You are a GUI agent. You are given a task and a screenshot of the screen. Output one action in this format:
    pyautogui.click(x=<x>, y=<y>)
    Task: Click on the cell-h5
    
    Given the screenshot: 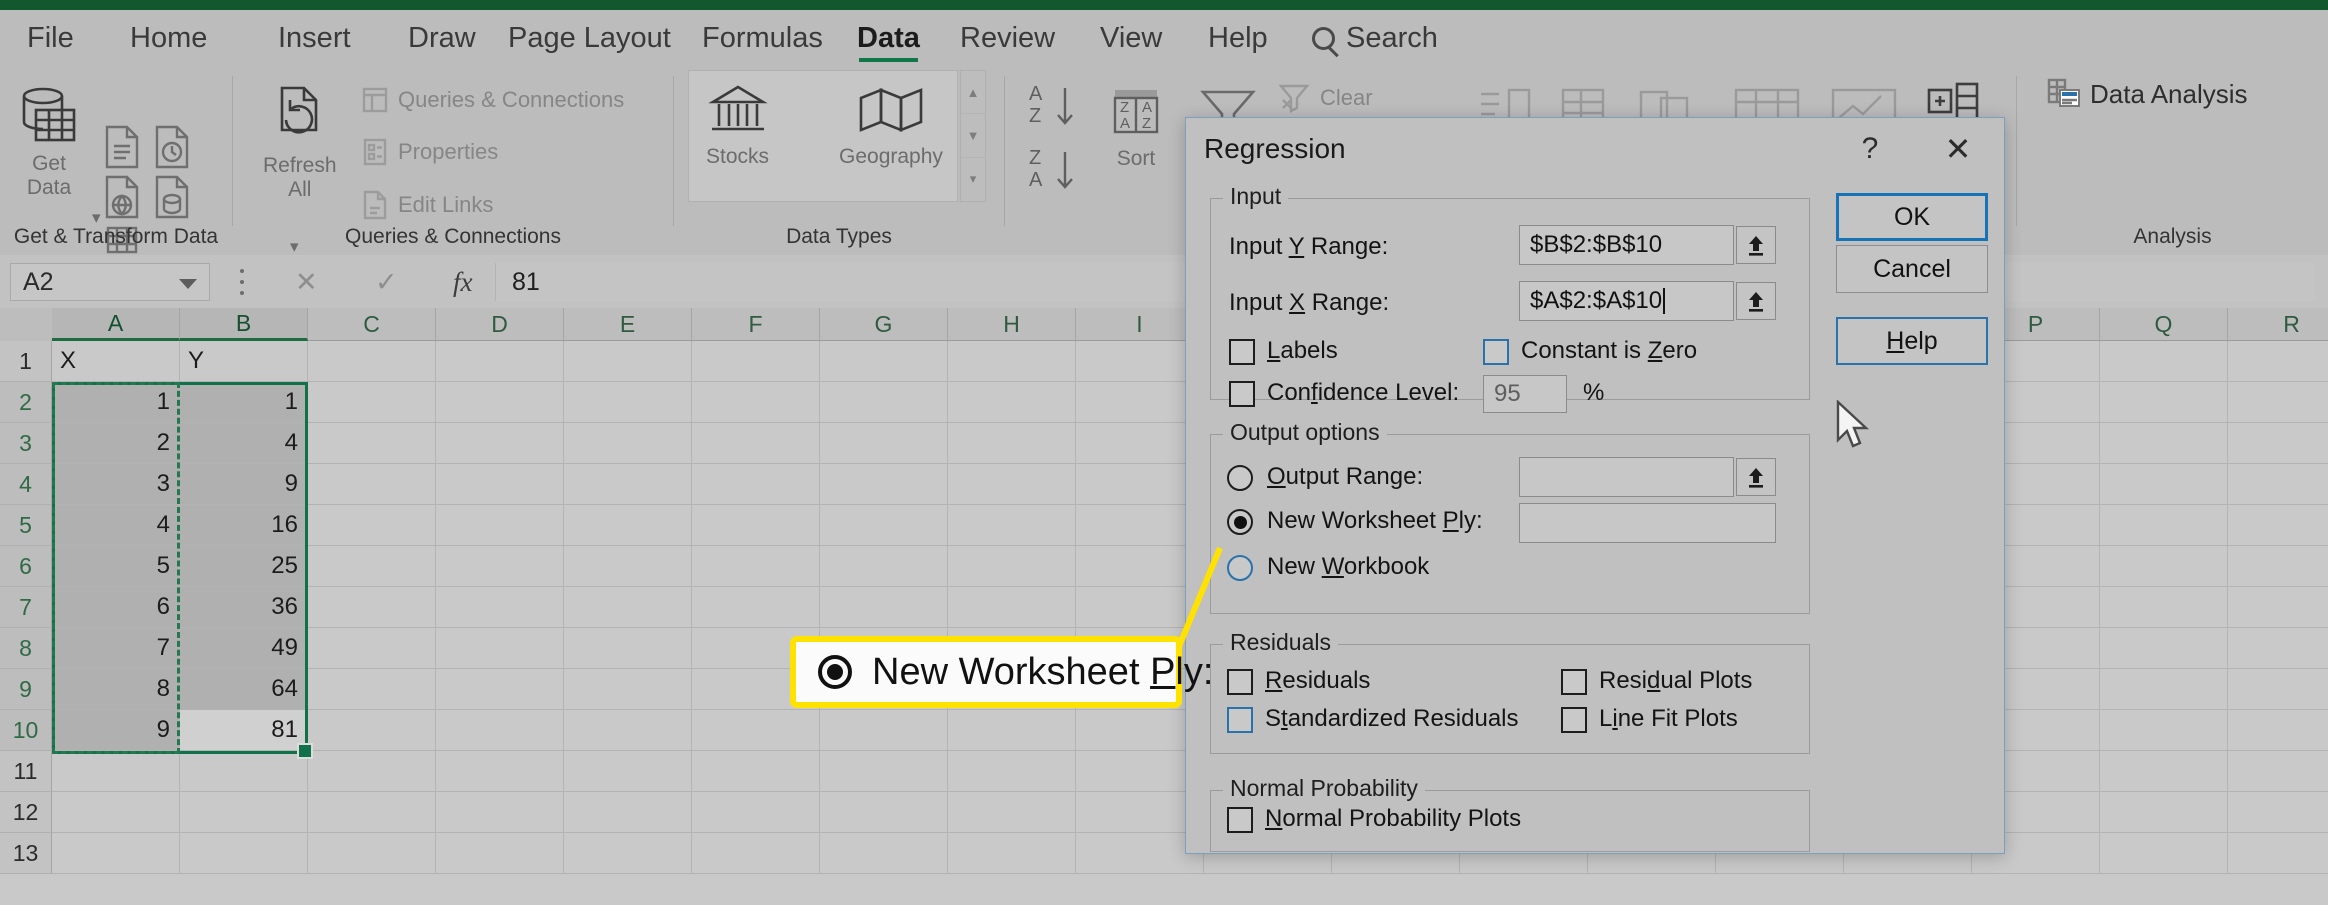 What is the action you would take?
    pyautogui.click(x=1012, y=525)
    